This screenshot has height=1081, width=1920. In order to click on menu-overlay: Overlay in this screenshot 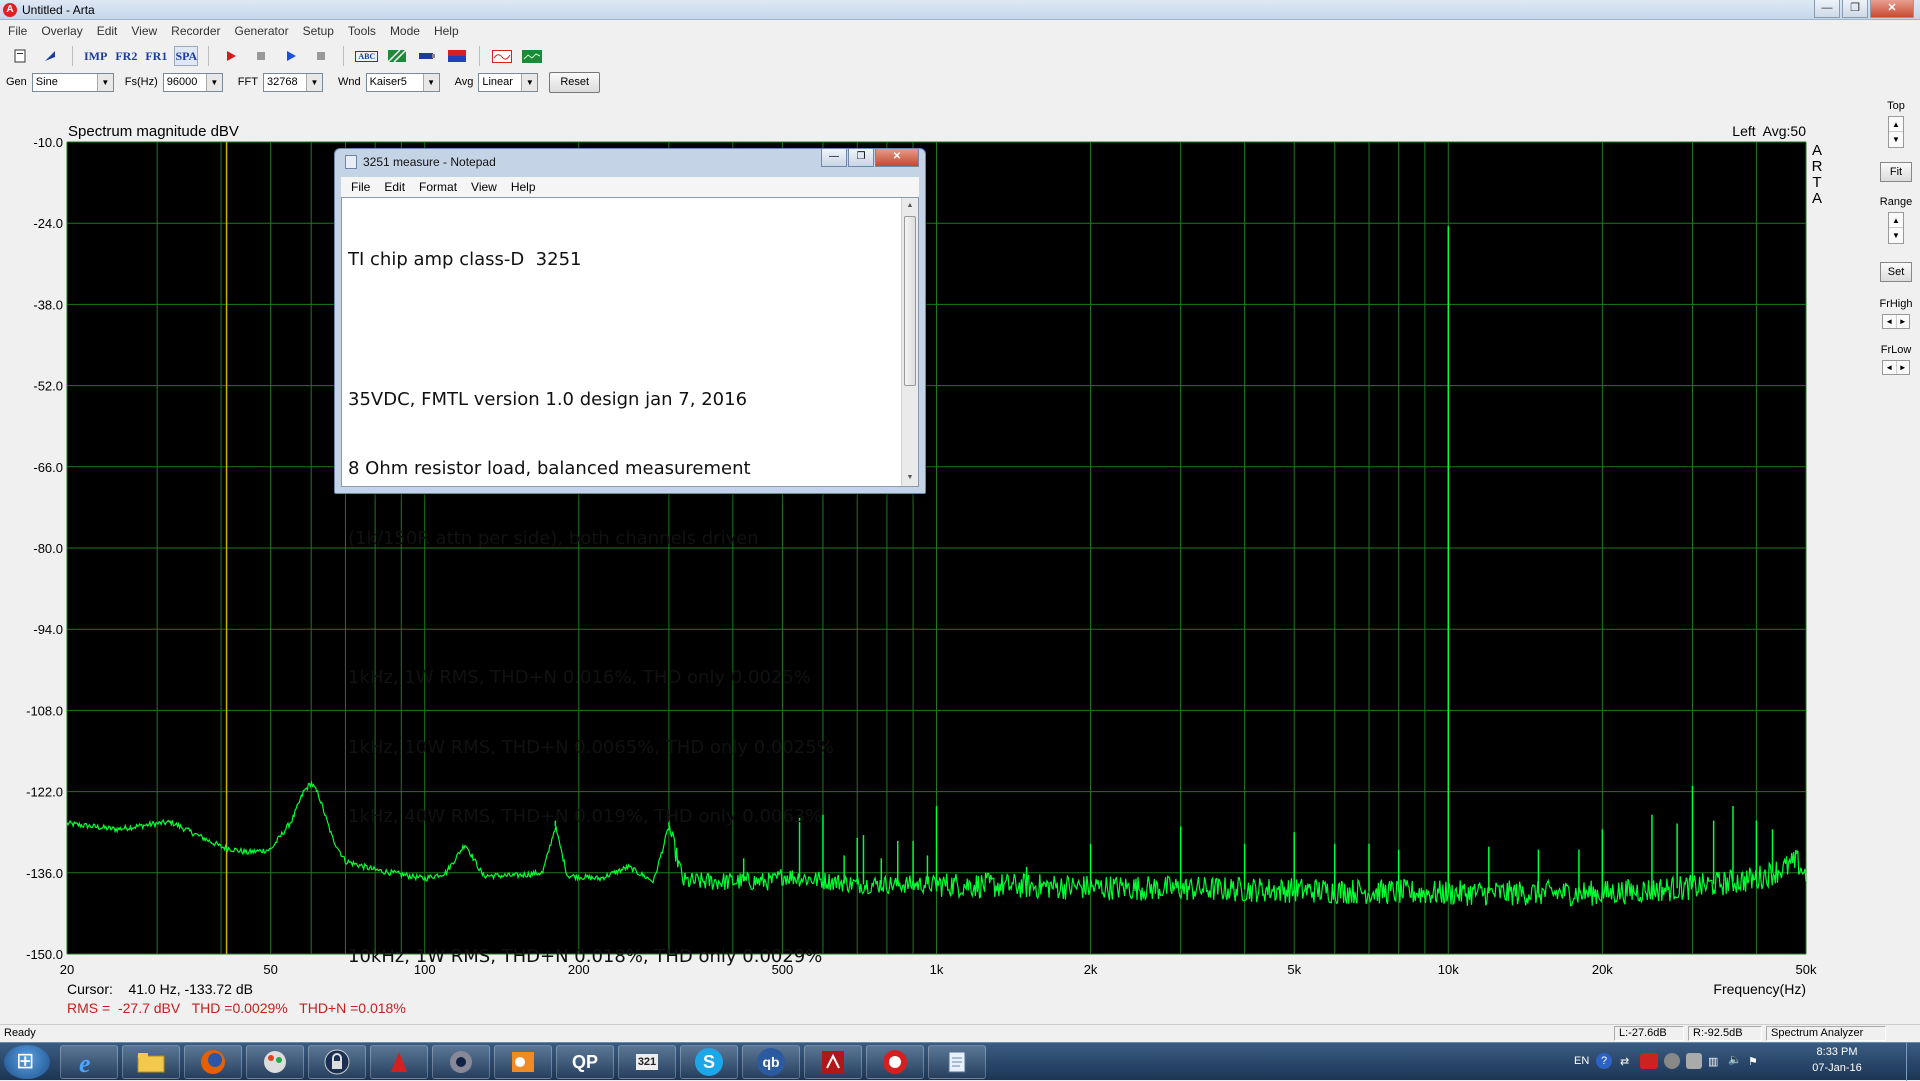, I will do `click(61, 31)`.